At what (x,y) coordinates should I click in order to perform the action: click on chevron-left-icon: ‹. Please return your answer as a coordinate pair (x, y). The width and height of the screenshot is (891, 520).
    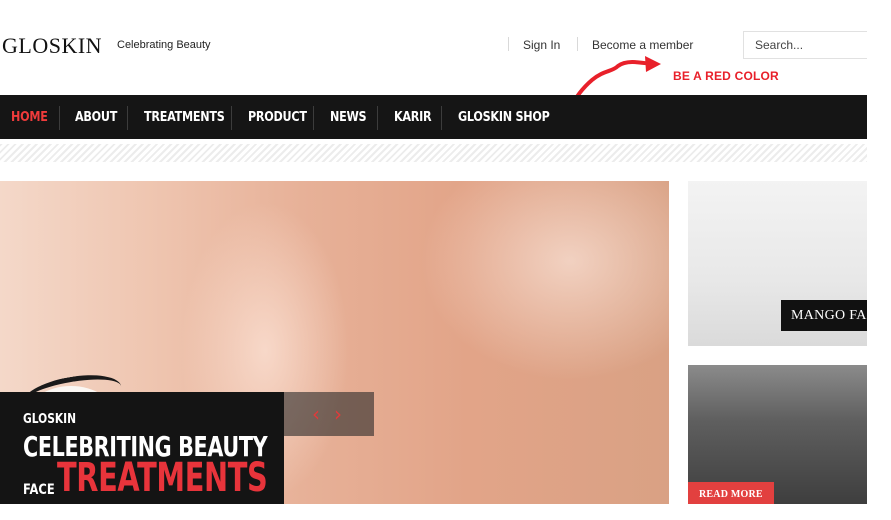
    Looking at the image, I should click on (316, 414).